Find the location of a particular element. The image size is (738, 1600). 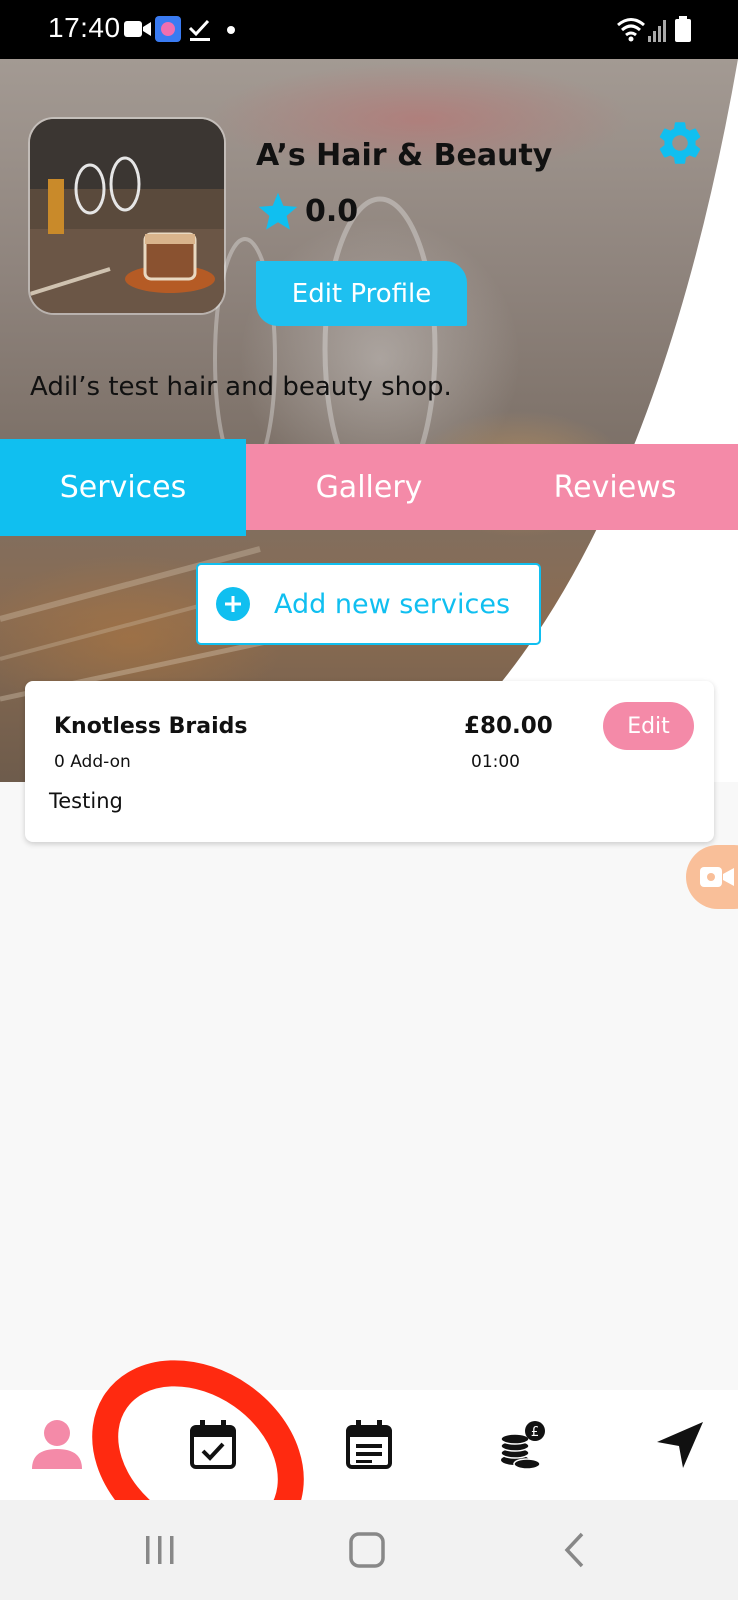

bottom-navigation: £ is located at coordinates (369, 1445).